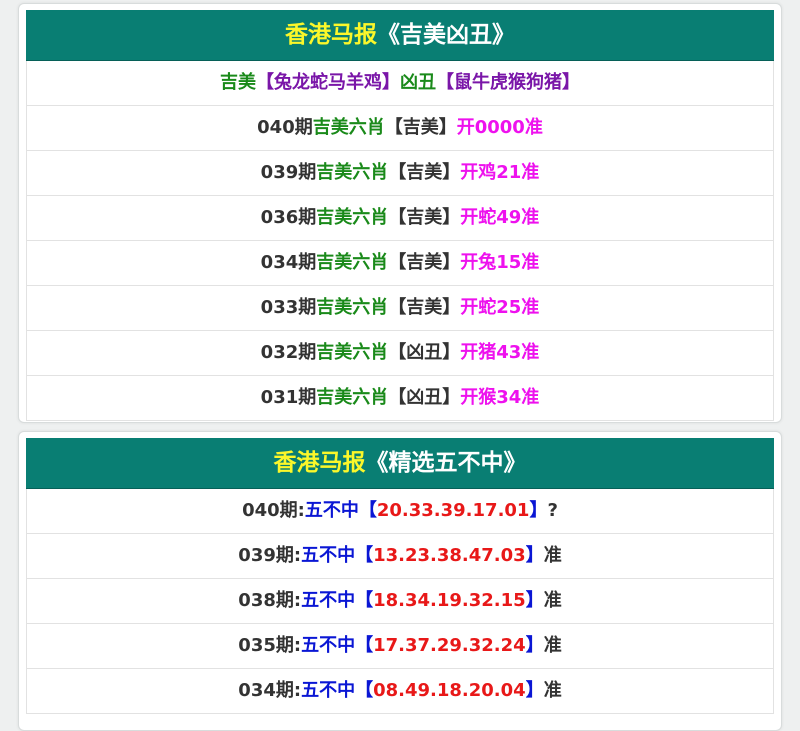  I want to click on five-miss-row: 034期:五不中【08.49.18.20.04】准, so click(400, 691).